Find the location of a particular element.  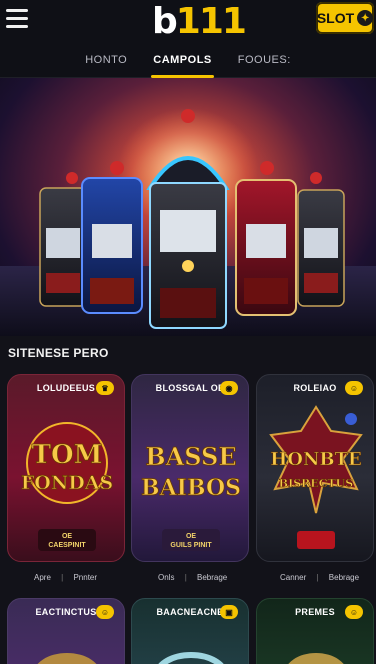

art-line-1: BASSE is located at coordinates (190, 456).